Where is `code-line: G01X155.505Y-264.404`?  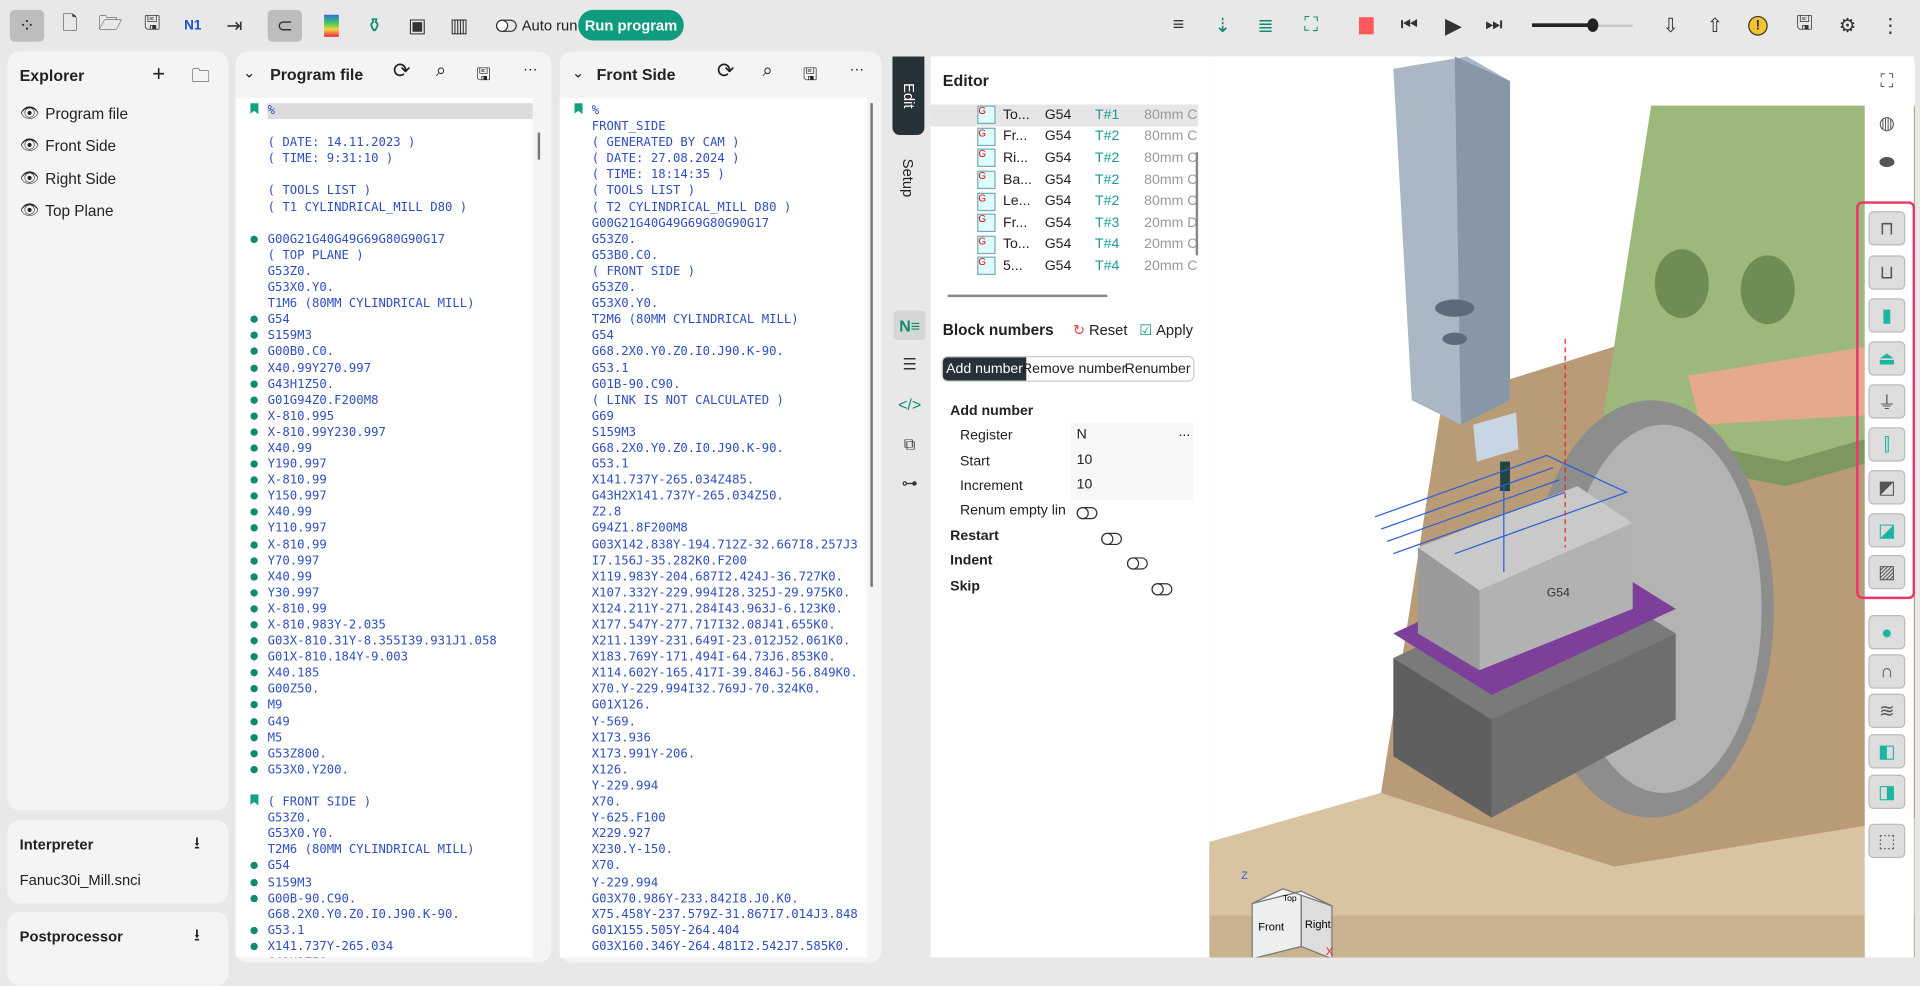 code-line: G01X155.505Y-264.404 is located at coordinates (713, 931).